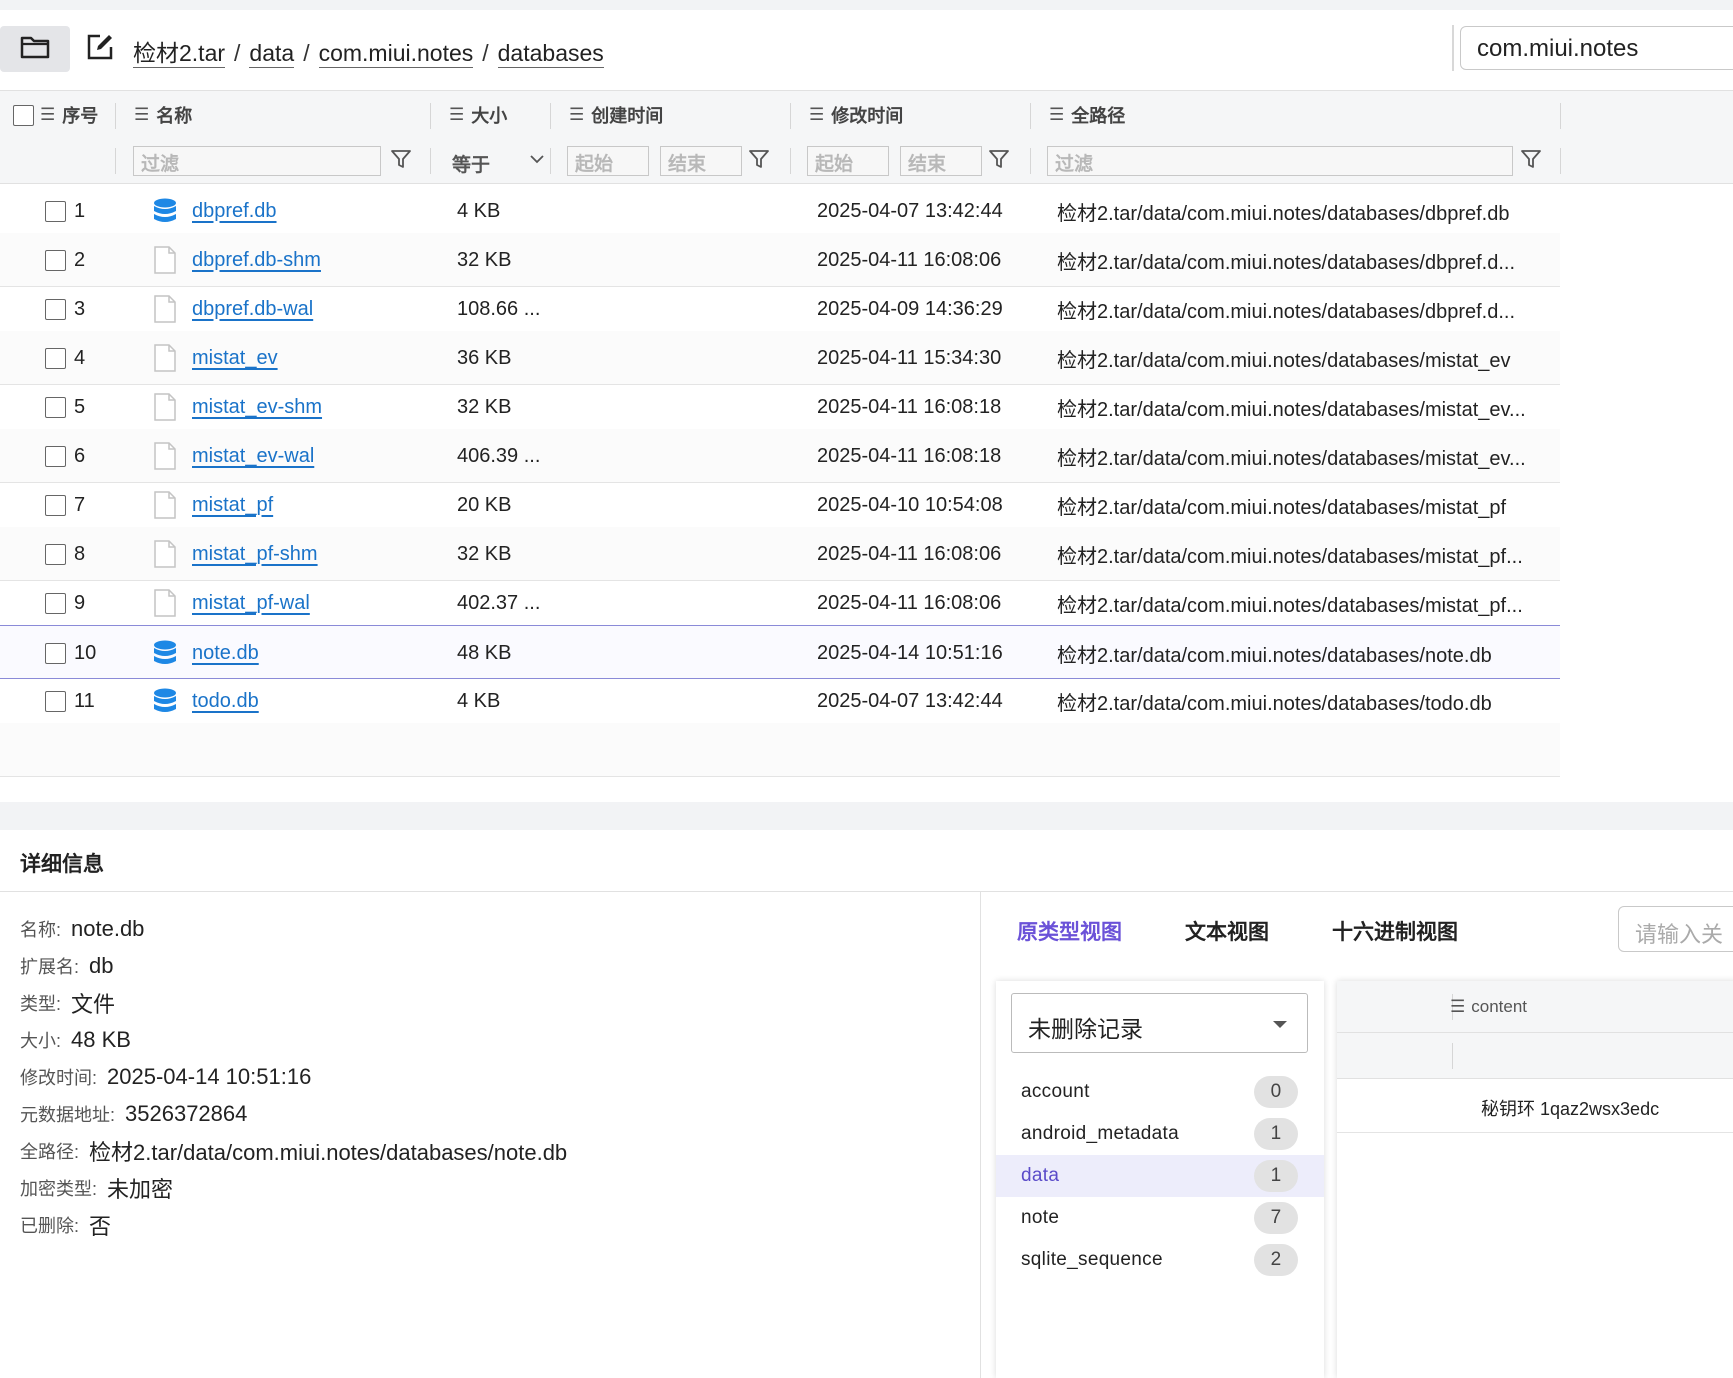 The image size is (1733, 1378). What do you see at coordinates (1675, 929) in the screenshot?
I see `keyword-search-input: 请输入关` at bounding box center [1675, 929].